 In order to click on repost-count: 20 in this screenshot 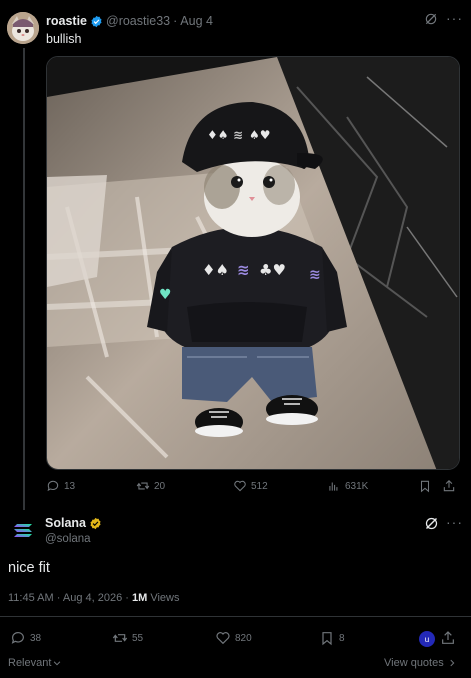, I will do `click(160, 486)`.